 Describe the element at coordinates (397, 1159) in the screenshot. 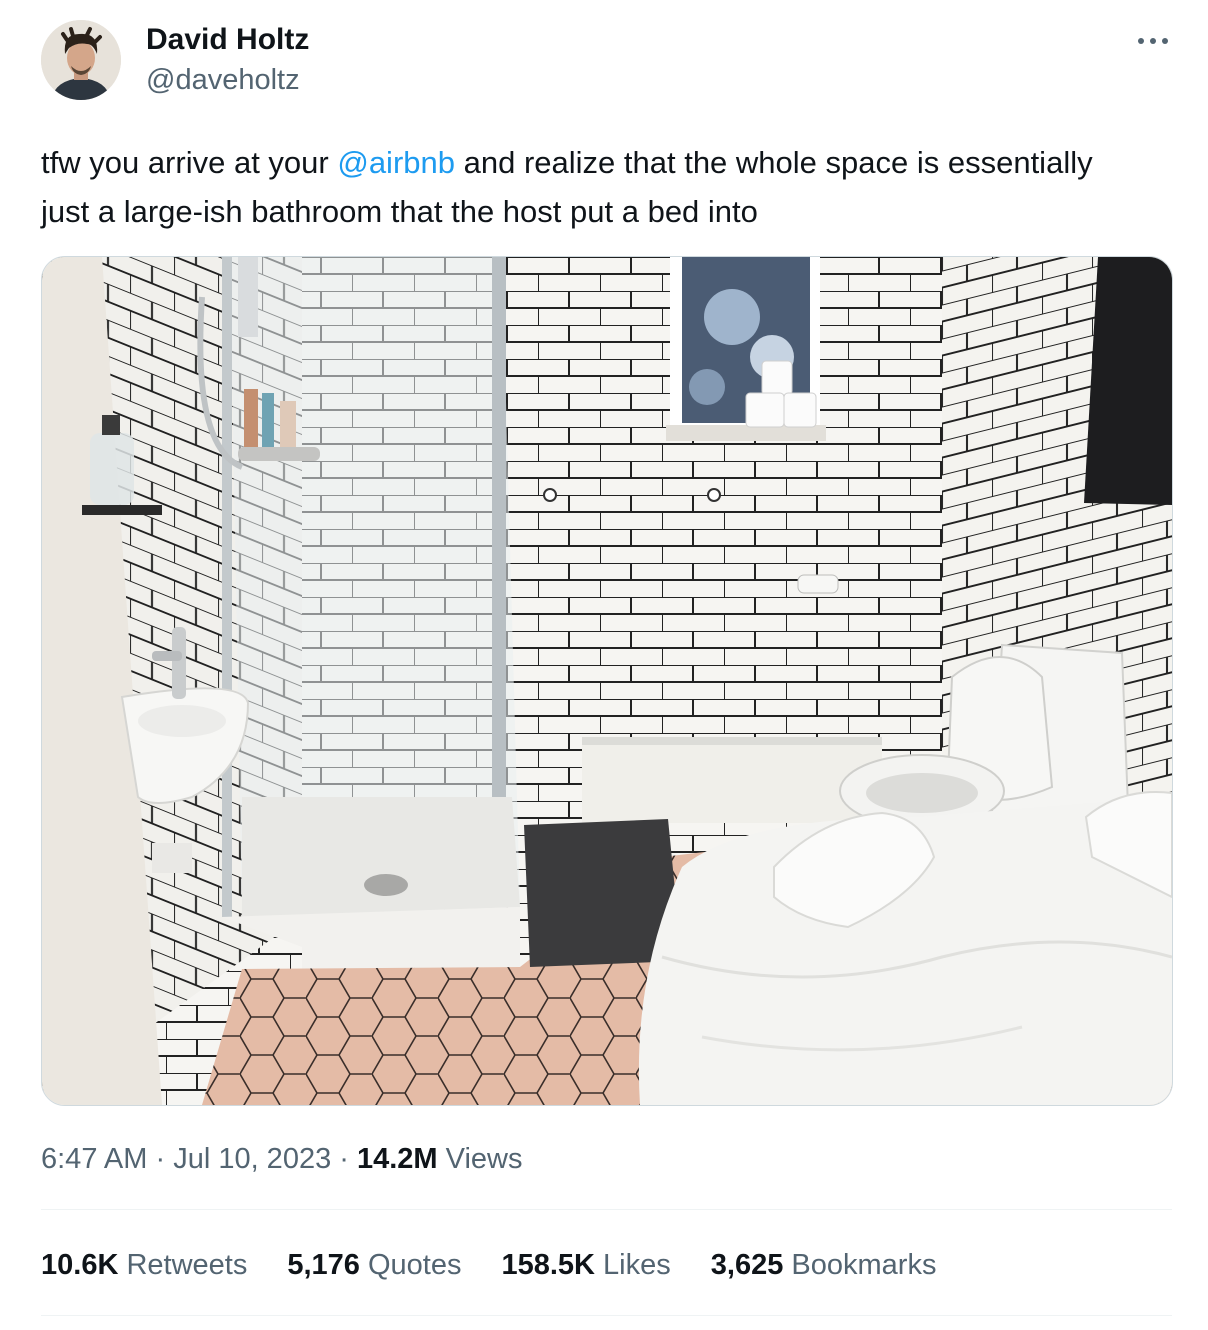

I see `views-count: 14.2M` at that location.